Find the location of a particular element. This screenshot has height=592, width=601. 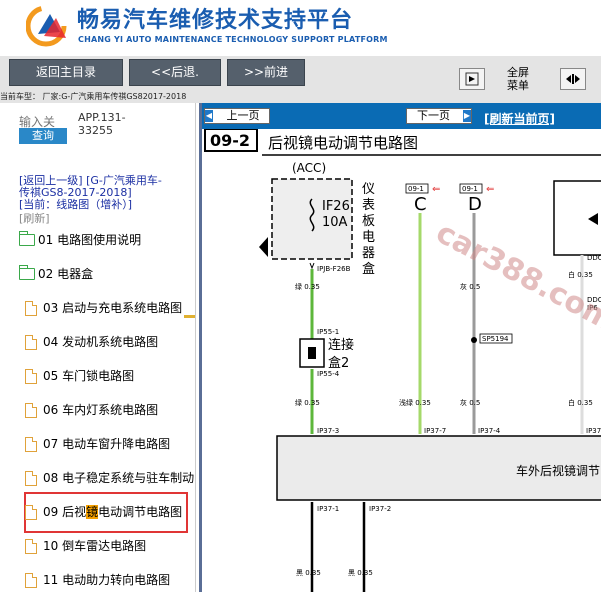

doc-item: 11 电动助力转向电路图 is located at coordinates (110, 580).